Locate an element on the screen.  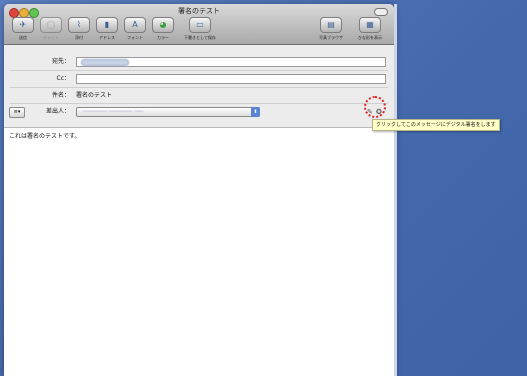
to-field is located at coordinates (231, 62).